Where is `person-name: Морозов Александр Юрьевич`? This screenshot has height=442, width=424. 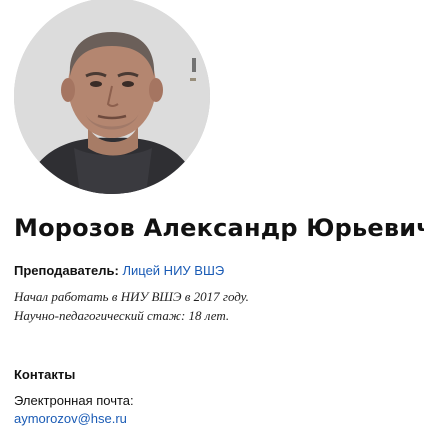
person-name: Морозов Александр Юрьевич is located at coordinates (219, 228).